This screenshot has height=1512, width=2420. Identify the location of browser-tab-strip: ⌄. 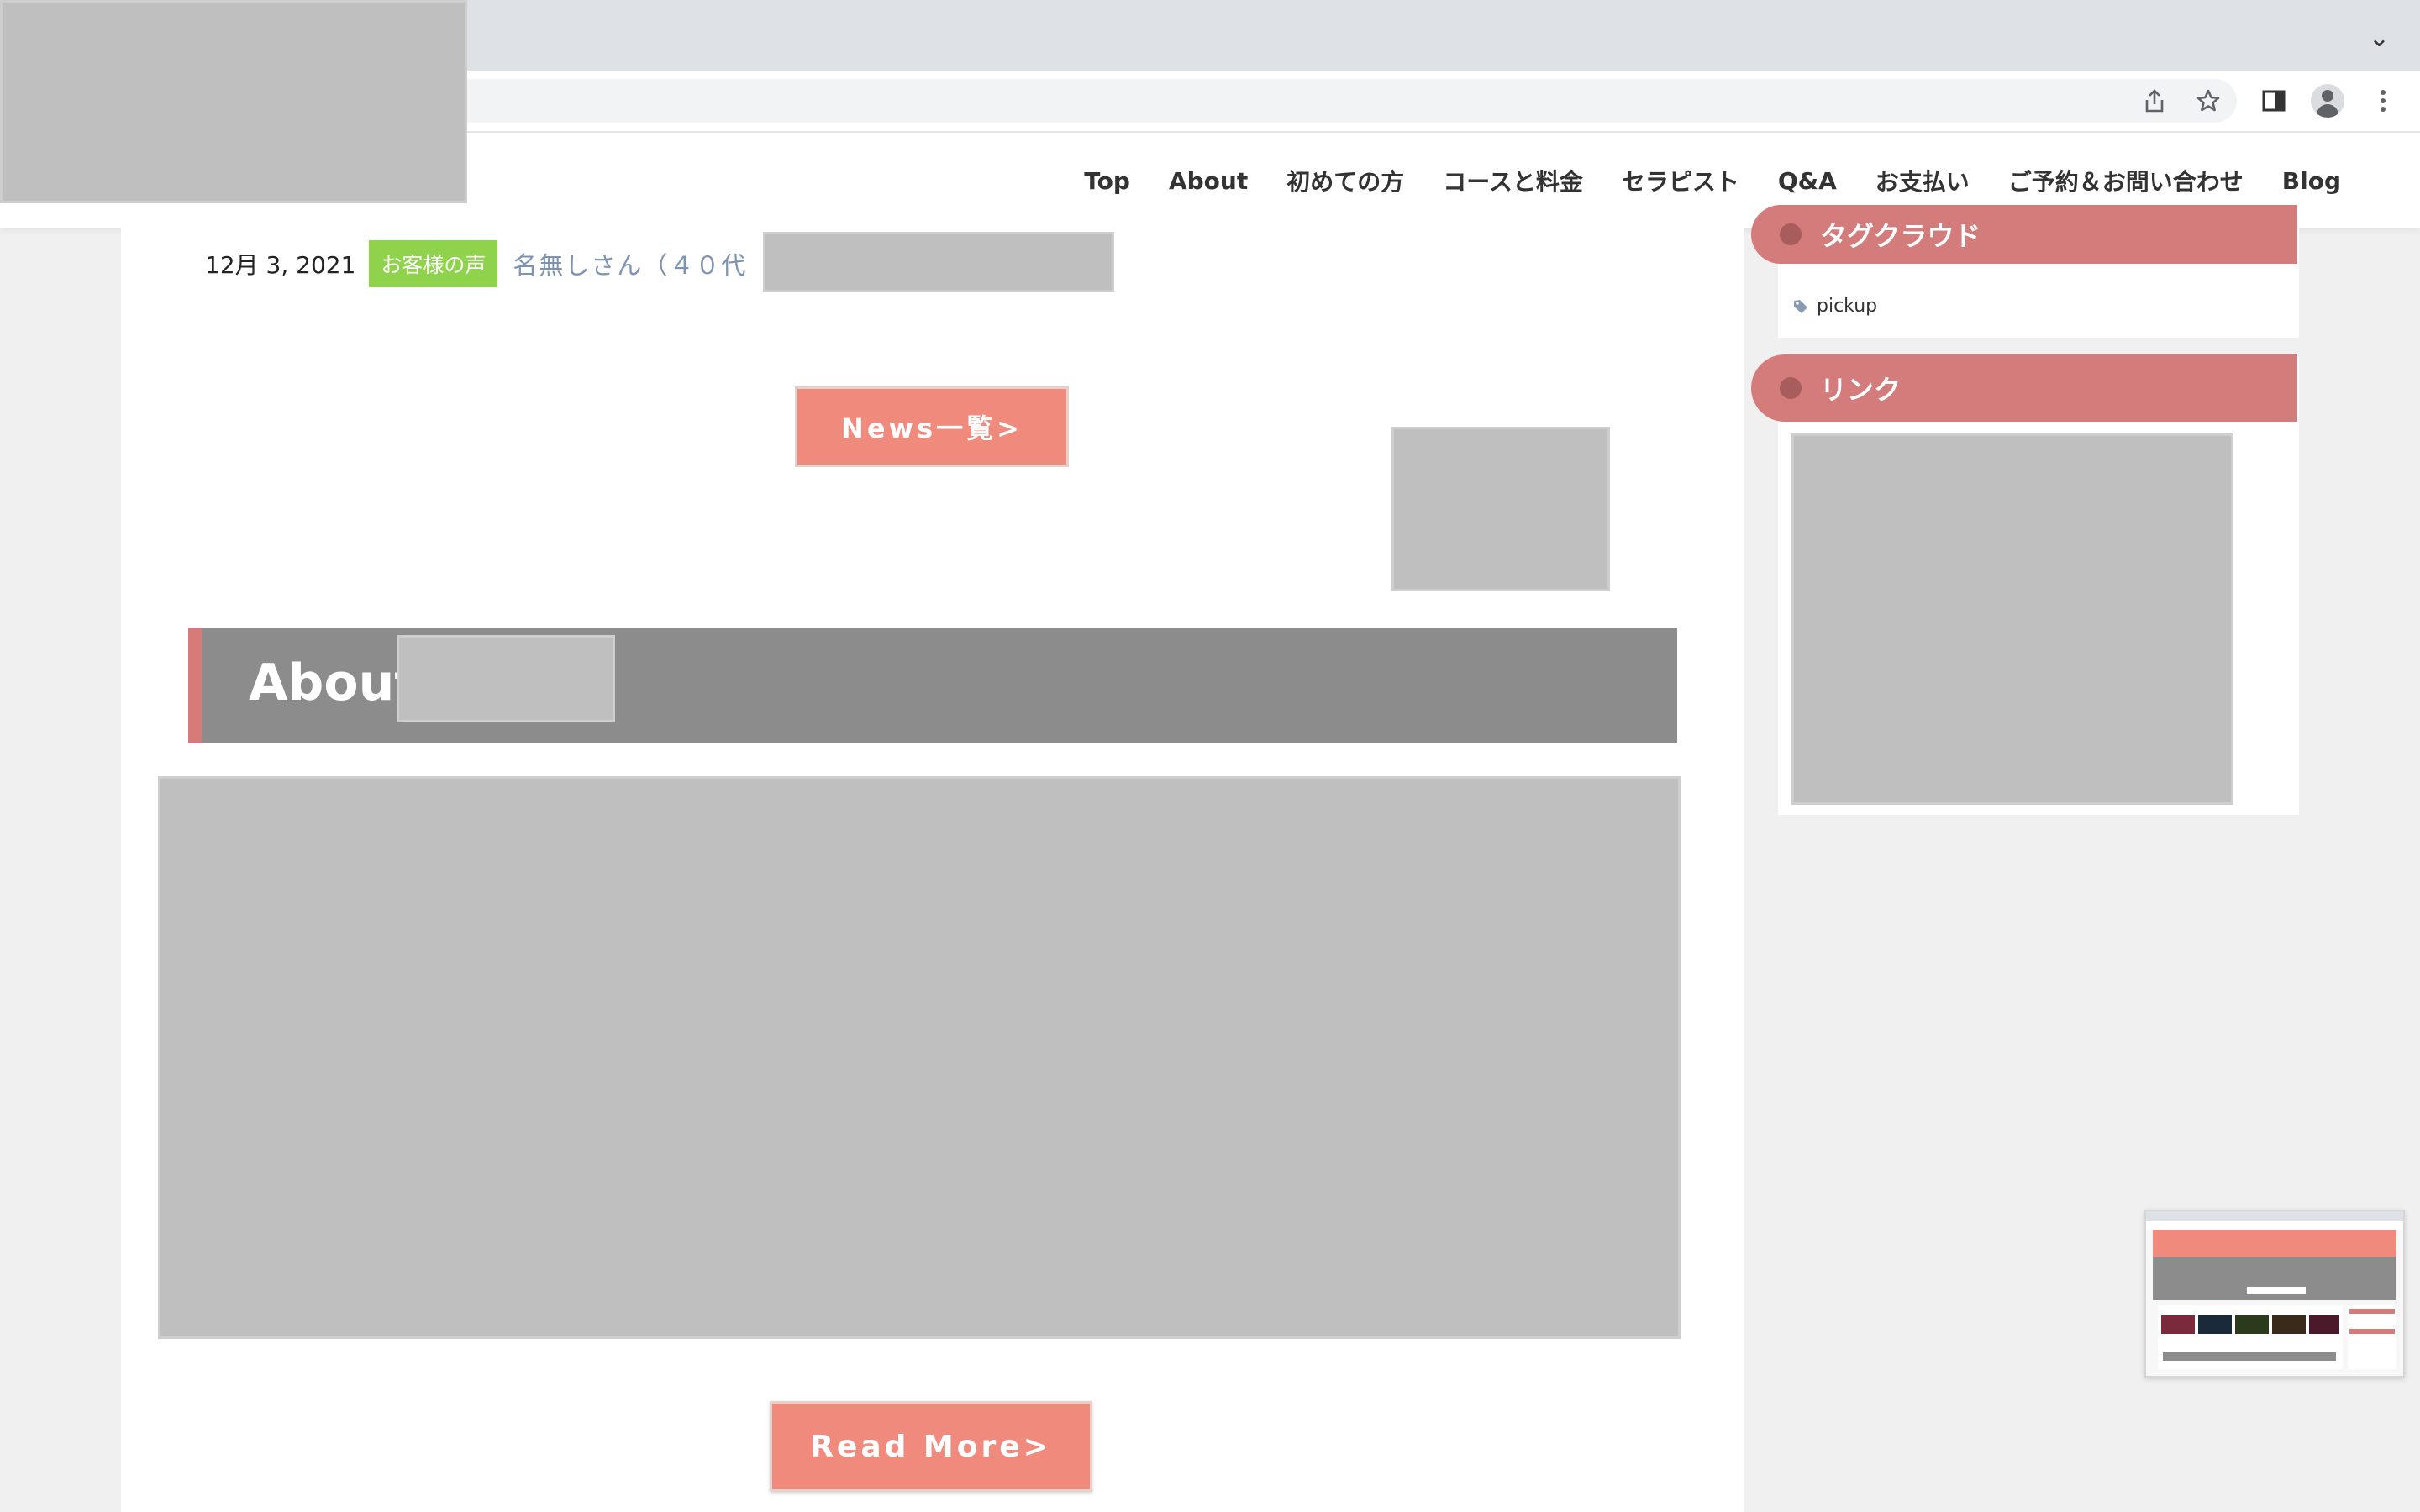
(1210, 101).